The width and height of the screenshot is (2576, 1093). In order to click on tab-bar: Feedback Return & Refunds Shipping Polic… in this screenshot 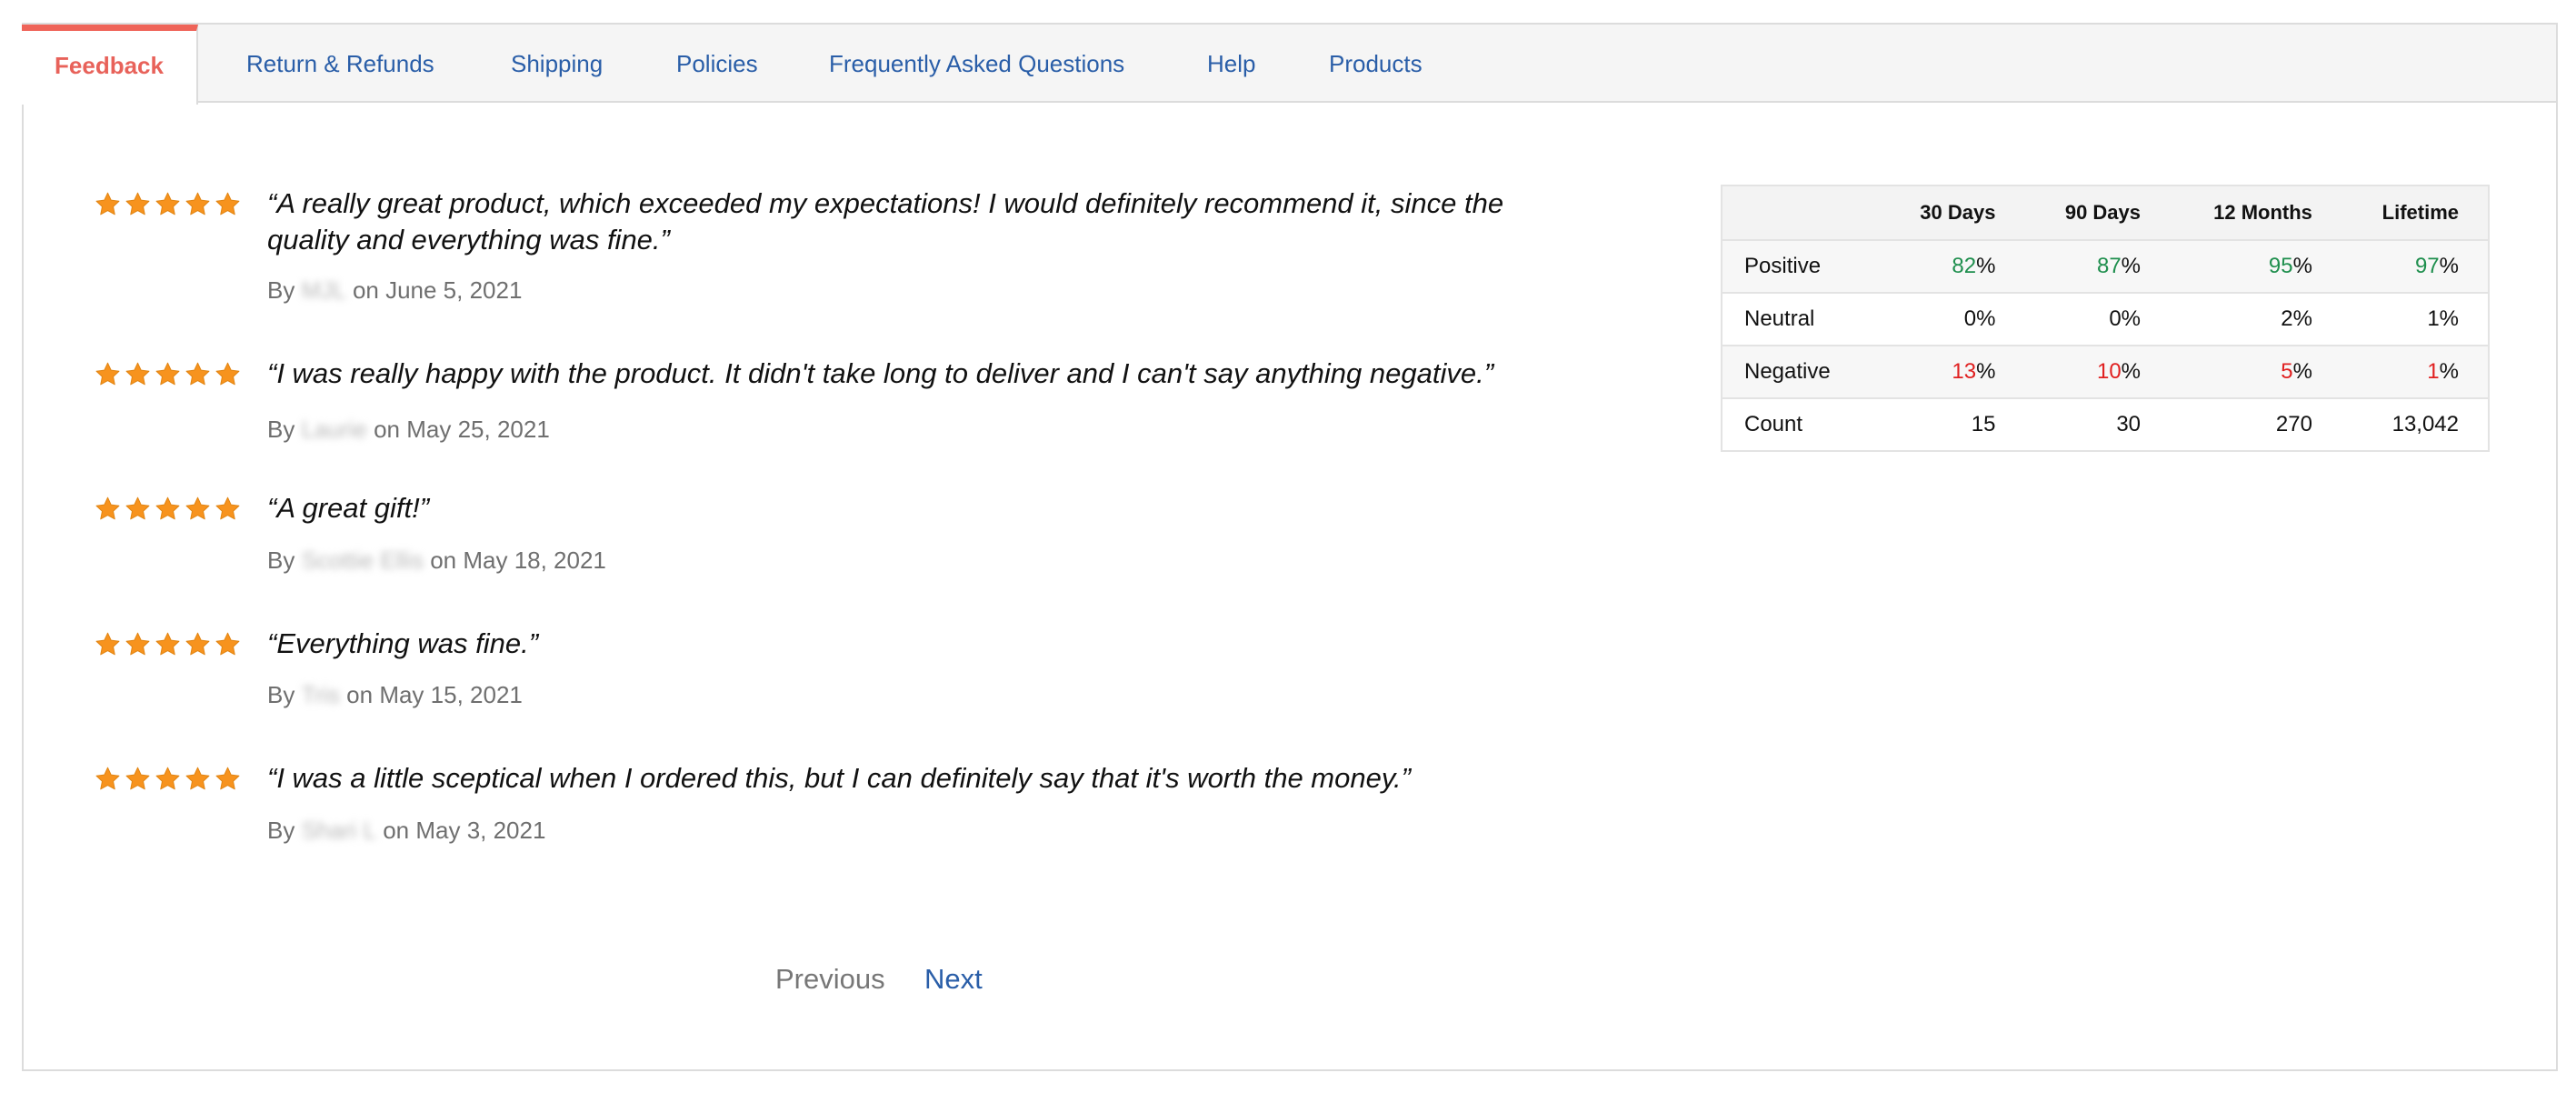, I will do `click(1289, 65)`.